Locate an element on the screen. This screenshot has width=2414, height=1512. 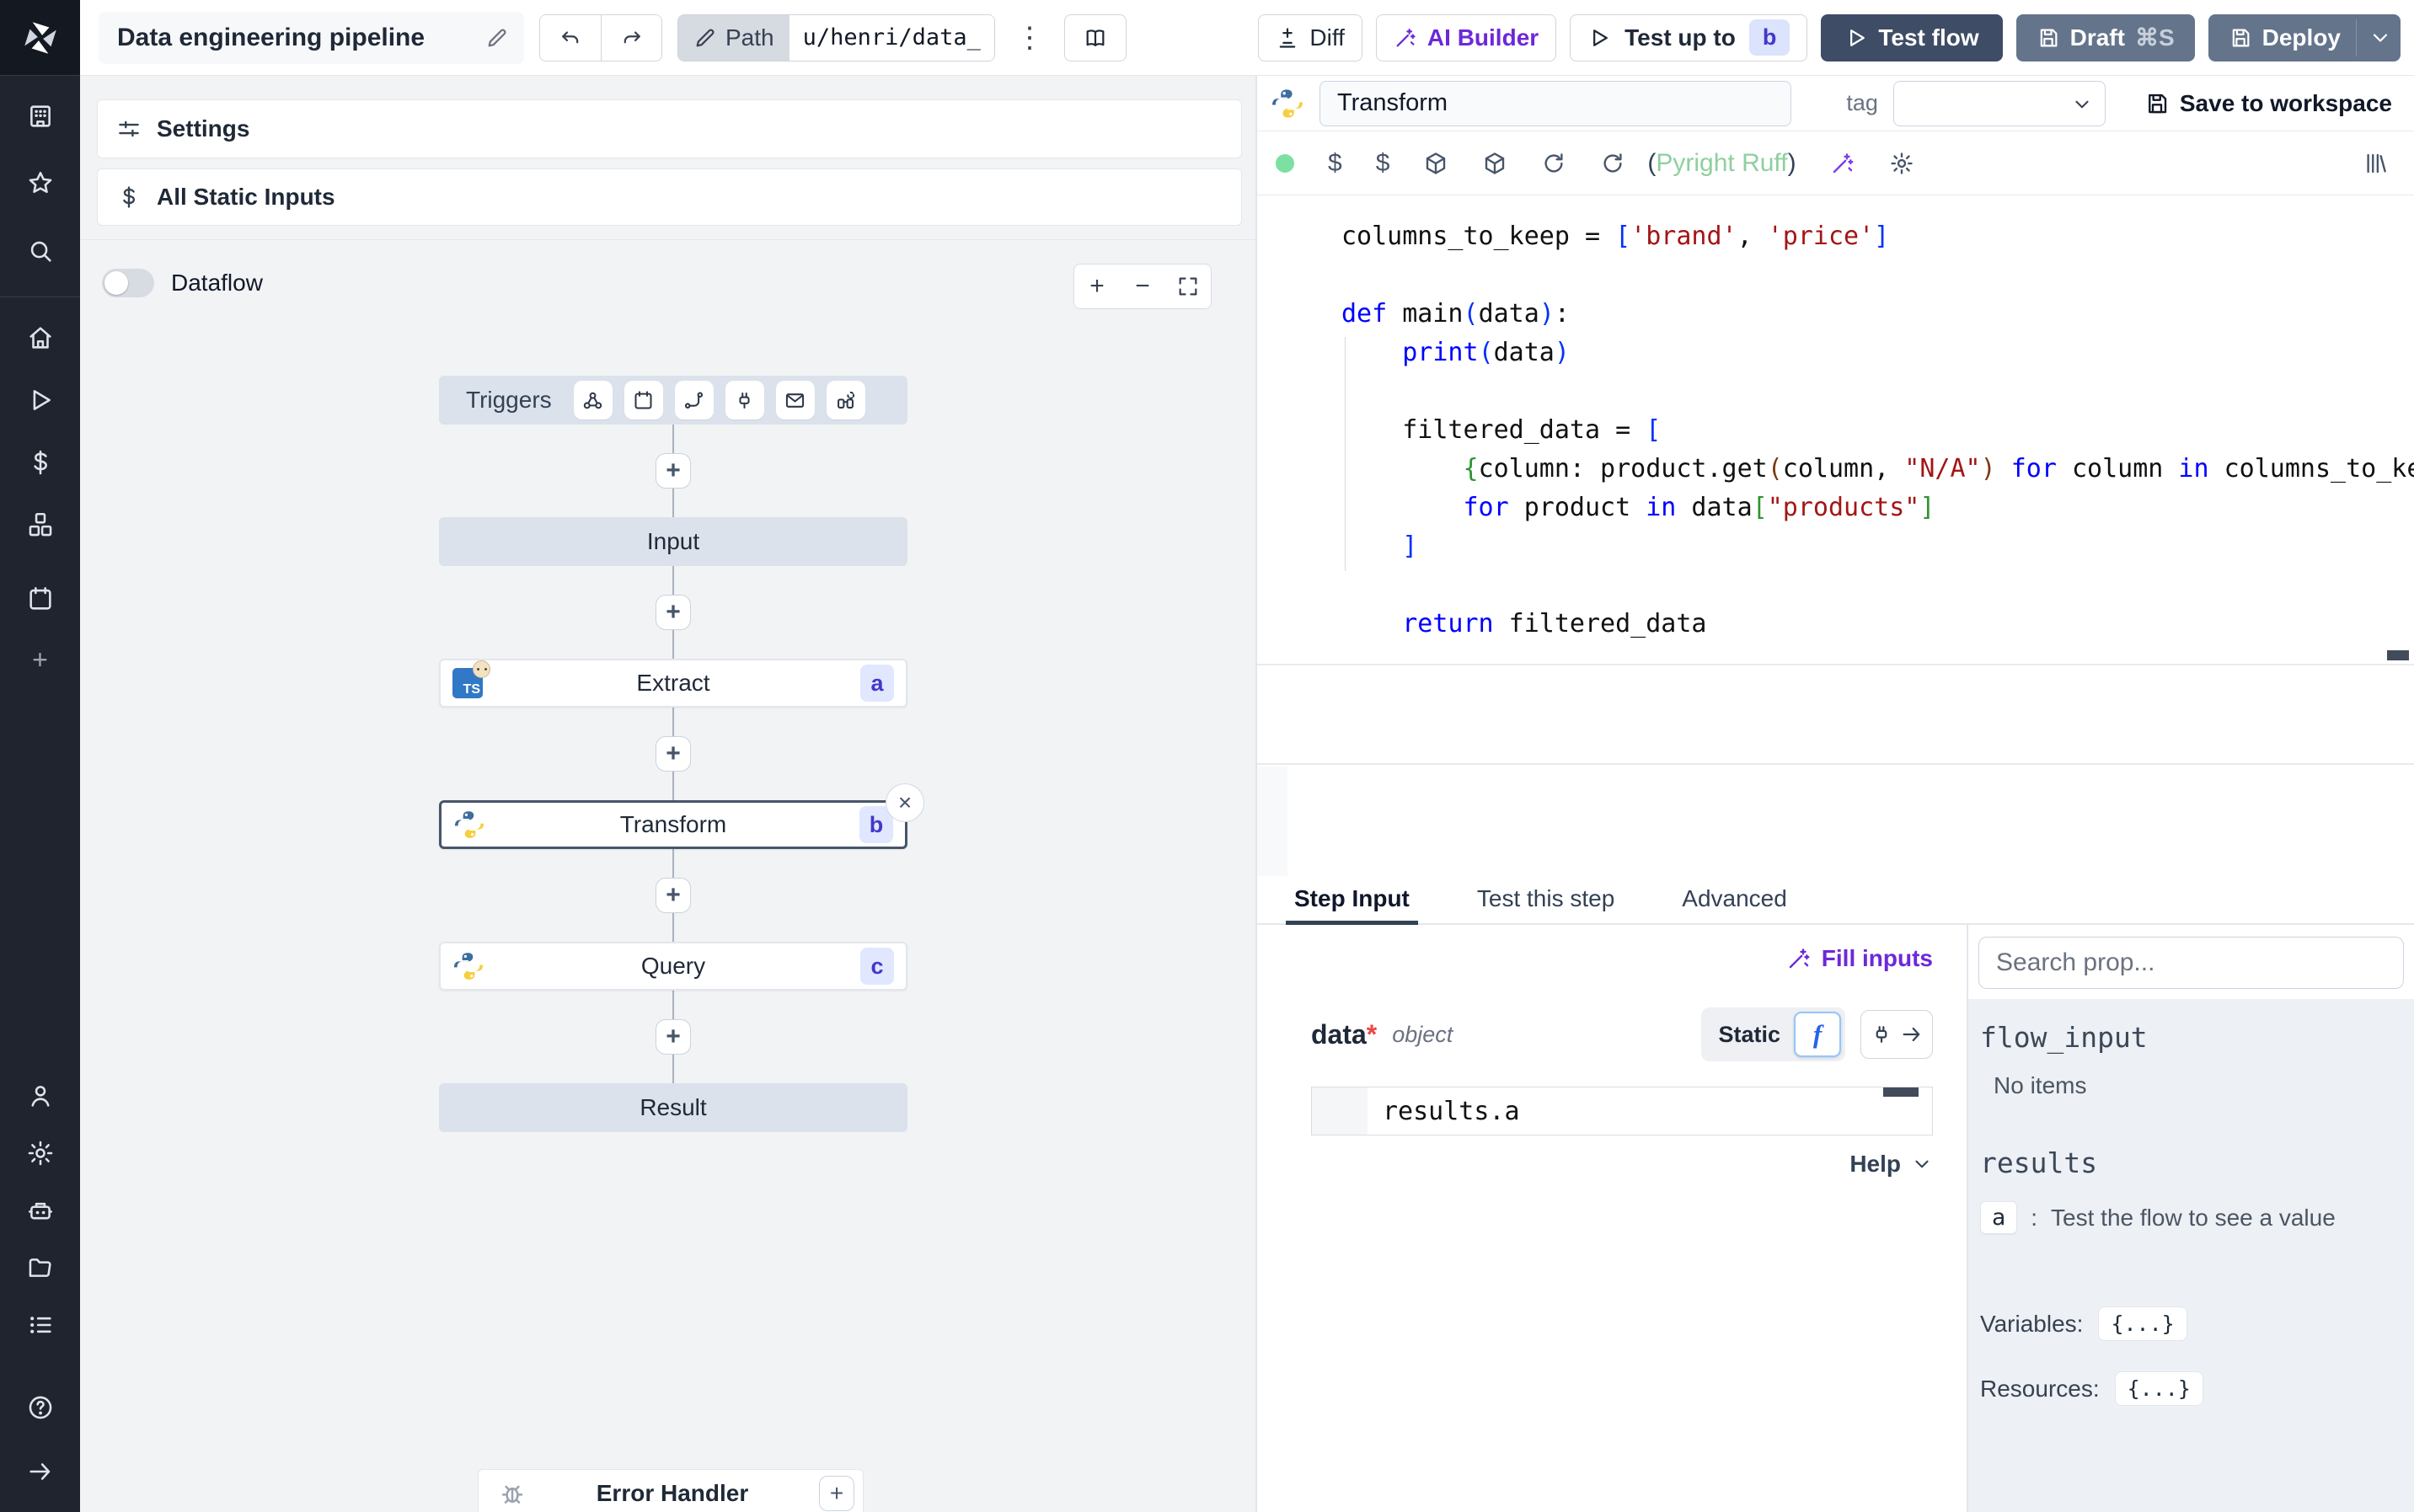
path-value-input: u/henri/data_ is located at coordinates (891, 37).